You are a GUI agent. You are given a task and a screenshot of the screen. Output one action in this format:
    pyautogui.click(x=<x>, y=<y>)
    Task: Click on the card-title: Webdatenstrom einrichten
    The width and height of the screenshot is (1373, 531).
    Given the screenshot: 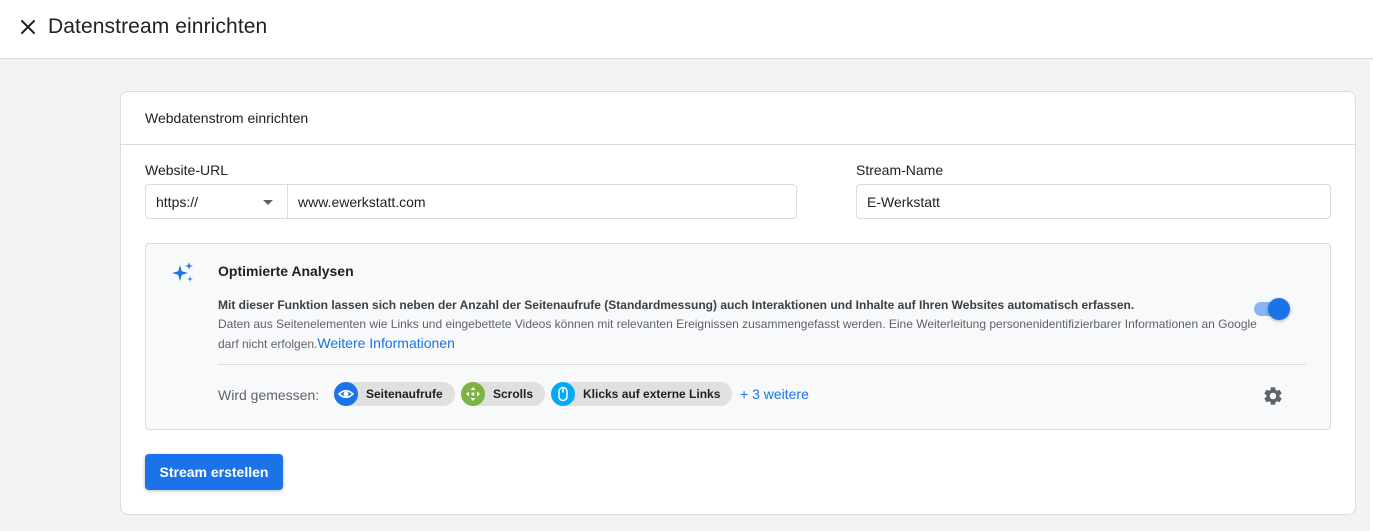 What is the action you would take?
    pyautogui.click(x=227, y=118)
    